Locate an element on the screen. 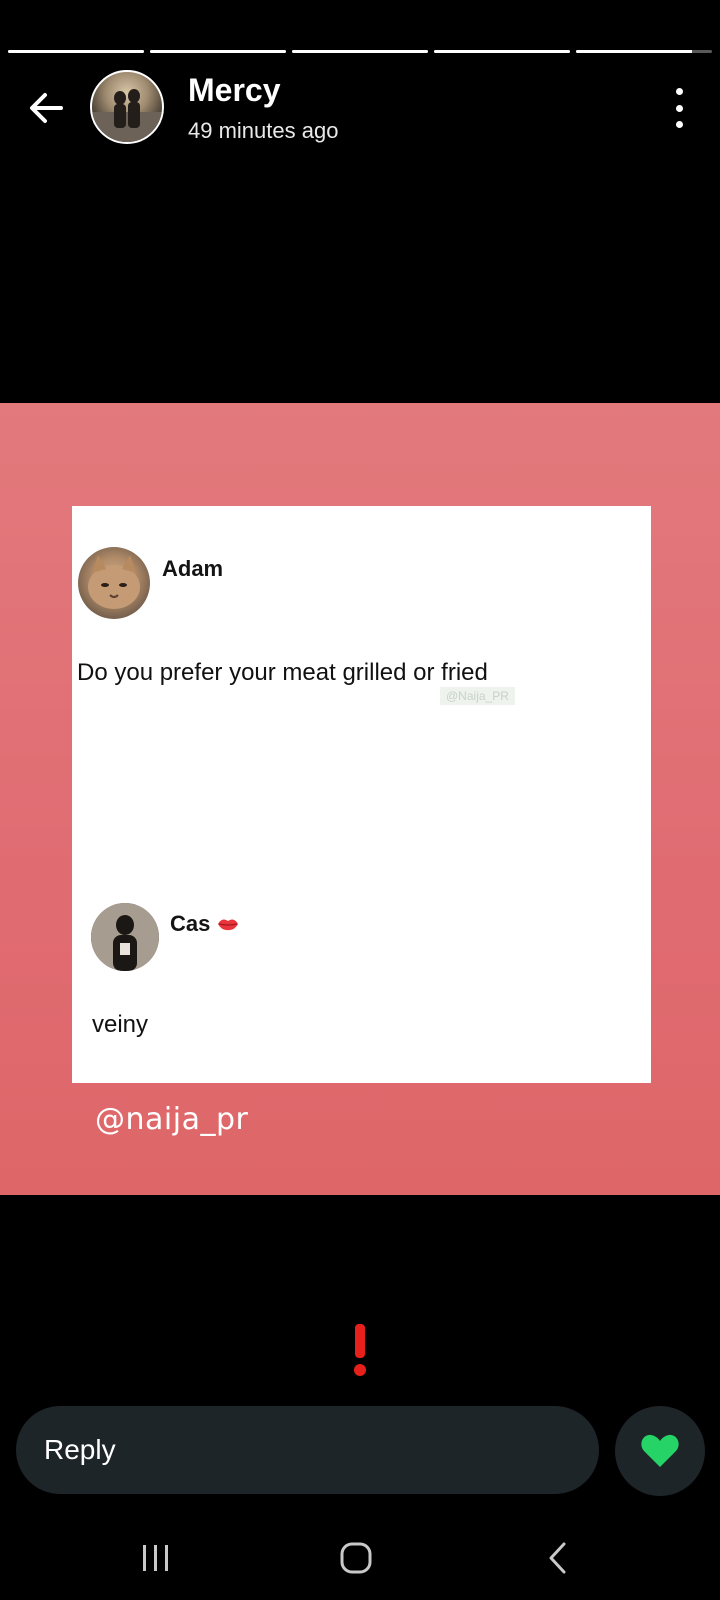  back-button is located at coordinates (46, 108).